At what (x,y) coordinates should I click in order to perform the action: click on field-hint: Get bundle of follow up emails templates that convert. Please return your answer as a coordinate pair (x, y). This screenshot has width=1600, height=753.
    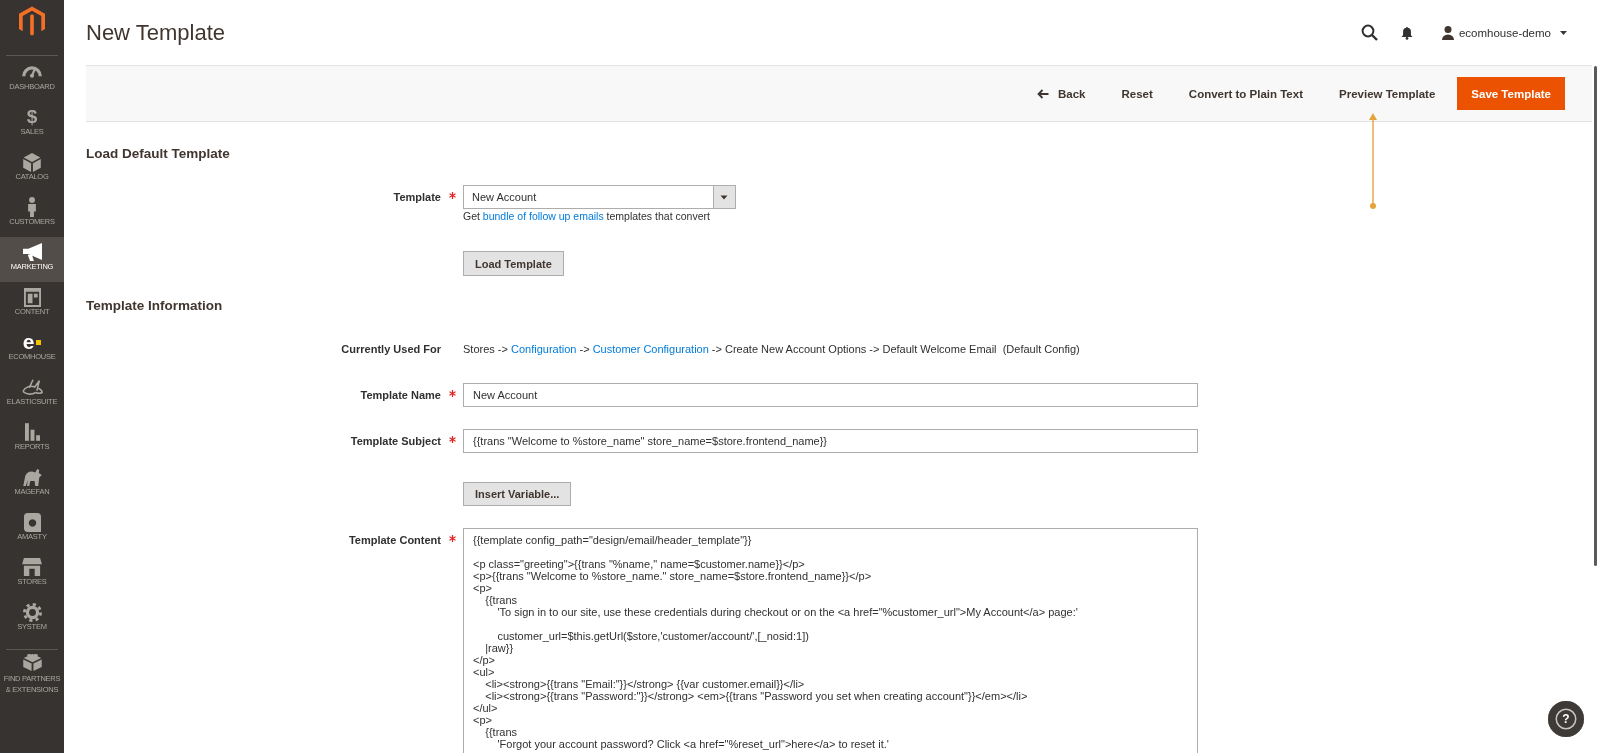
    Looking at the image, I should click on (586, 216).